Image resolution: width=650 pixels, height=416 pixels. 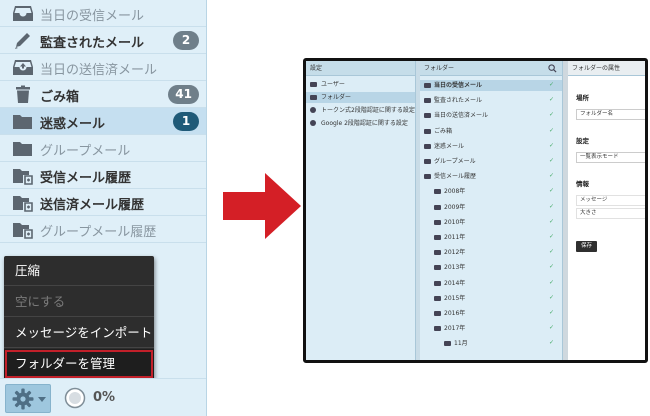 What do you see at coordinates (491, 131) in the screenshot?
I see `folder-tree-item: ごみ箱 ✓` at bounding box center [491, 131].